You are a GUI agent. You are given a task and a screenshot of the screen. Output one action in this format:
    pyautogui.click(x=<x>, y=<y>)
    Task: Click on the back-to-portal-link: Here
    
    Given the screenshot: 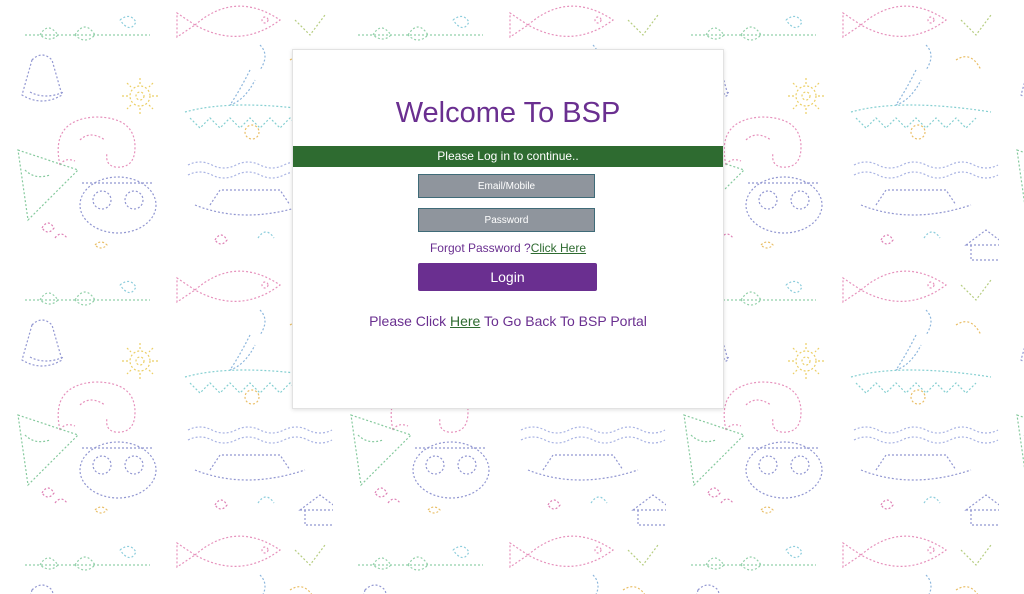 What is the action you would take?
    pyautogui.click(x=465, y=321)
    